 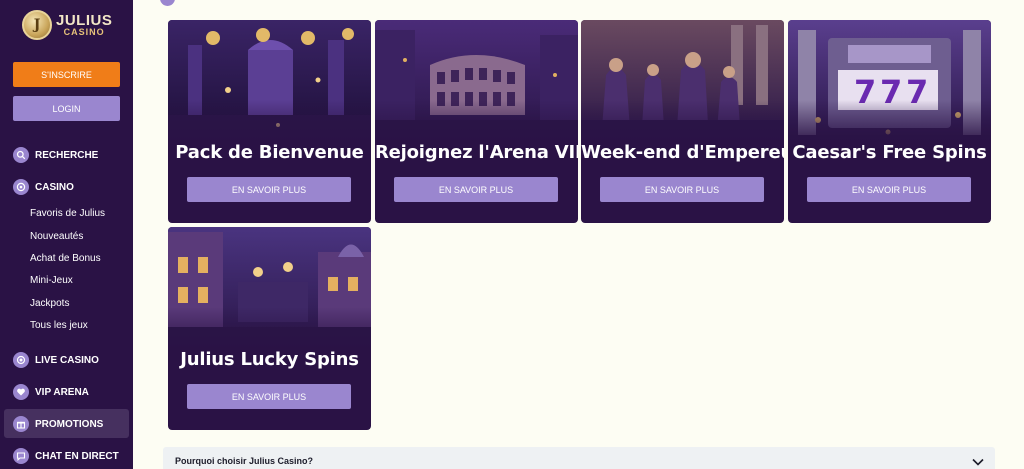 What do you see at coordinates (67, 360) in the screenshot?
I see `nav-live-casino-label: LIVE CASINO` at bounding box center [67, 360].